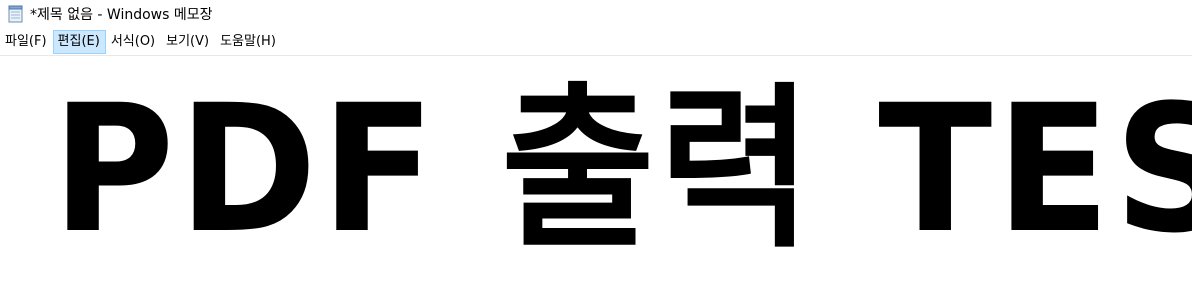 This screenshot has height=293, width=1192. I want to click on menu-edit: 편집(E), so click(79, 41).